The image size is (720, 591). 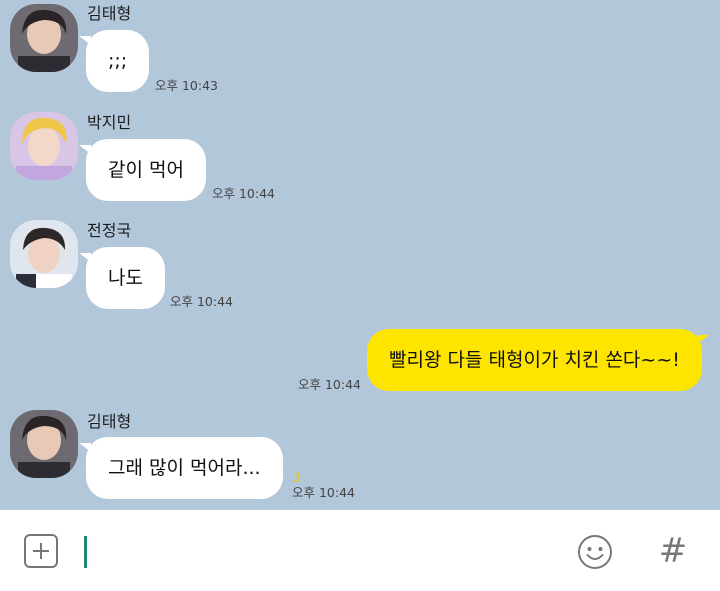 I want to click on unread-count: 3, so click(x=297, y=478).